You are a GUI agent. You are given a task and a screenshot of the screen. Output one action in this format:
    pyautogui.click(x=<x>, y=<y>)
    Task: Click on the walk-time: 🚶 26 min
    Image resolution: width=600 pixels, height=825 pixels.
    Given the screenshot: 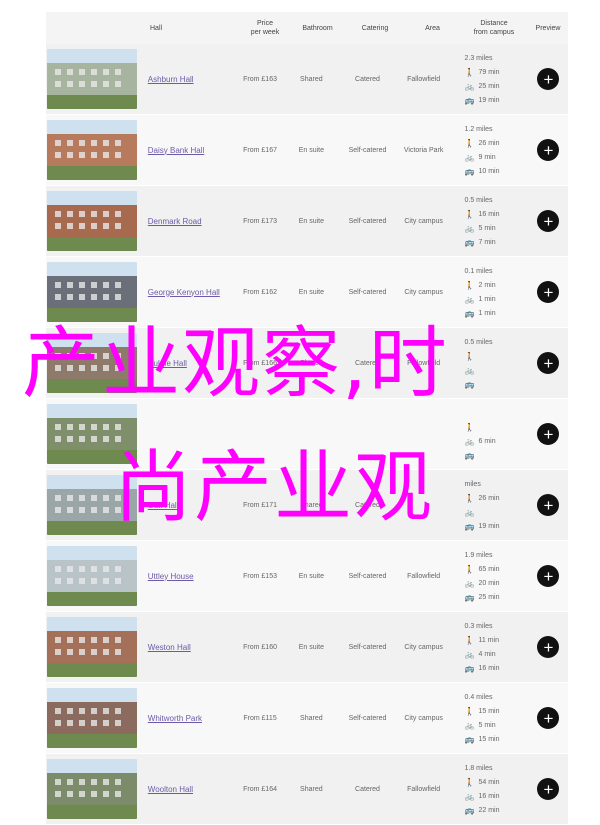 What is the action you would take?
    pyautogui.click(x=496, y=143)
    